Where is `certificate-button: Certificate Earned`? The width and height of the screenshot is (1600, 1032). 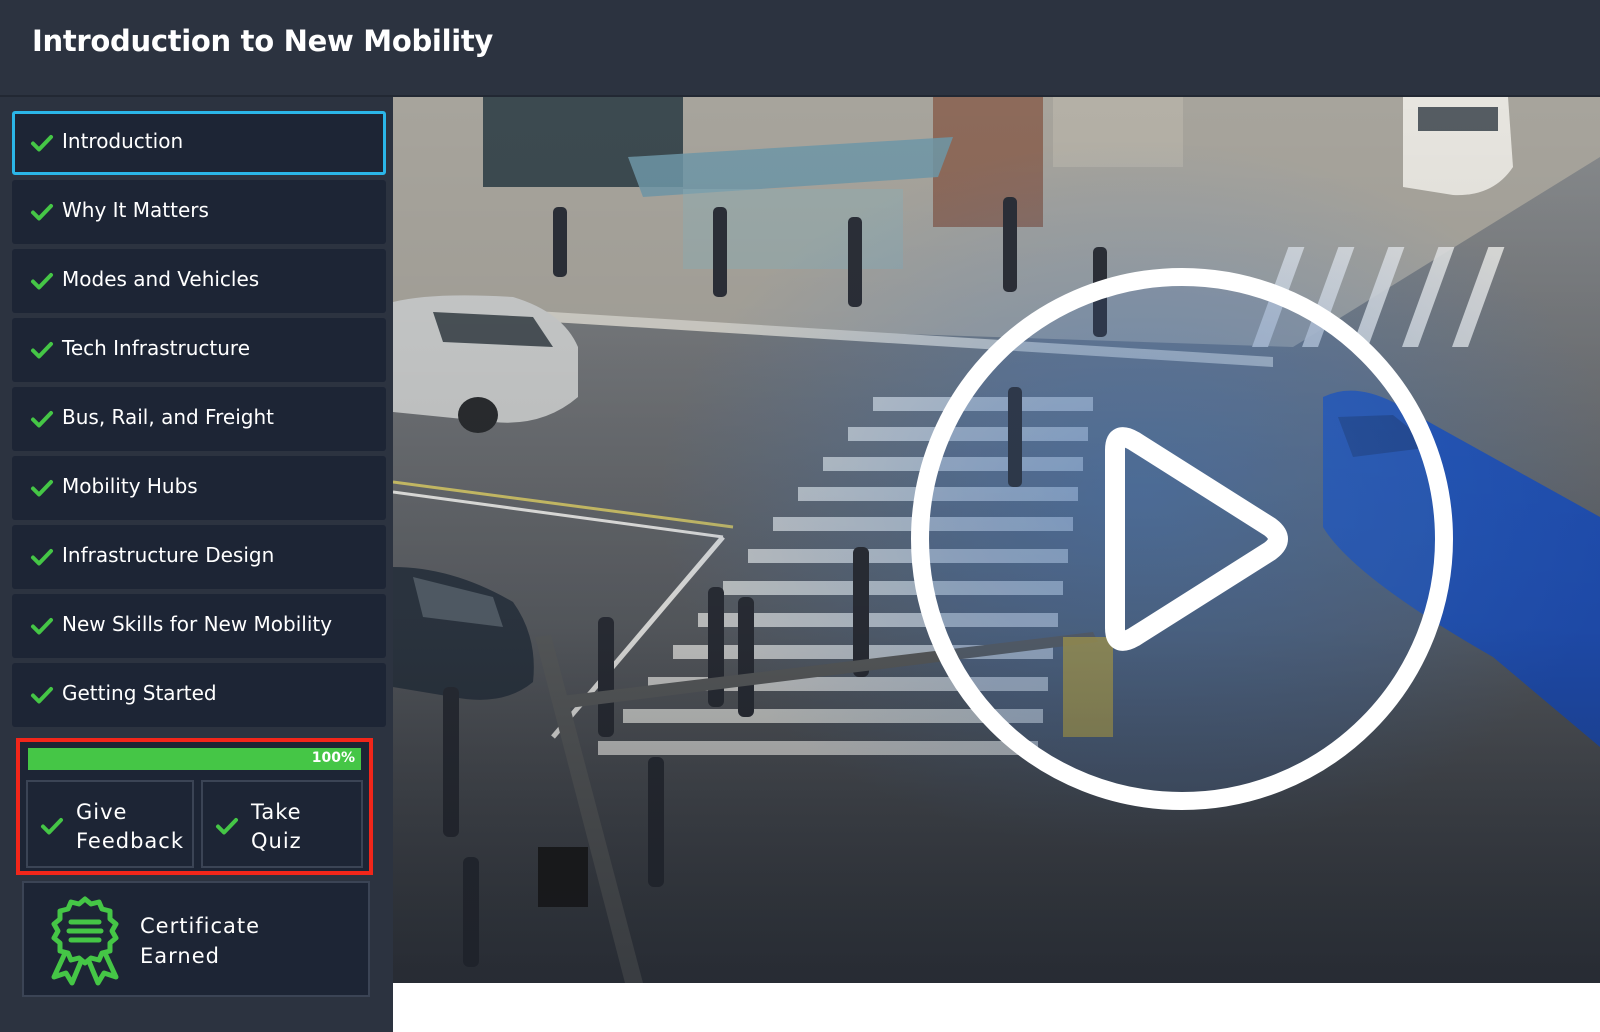
certificate-button: Certificate Earned is located at coordinates (196, 939).